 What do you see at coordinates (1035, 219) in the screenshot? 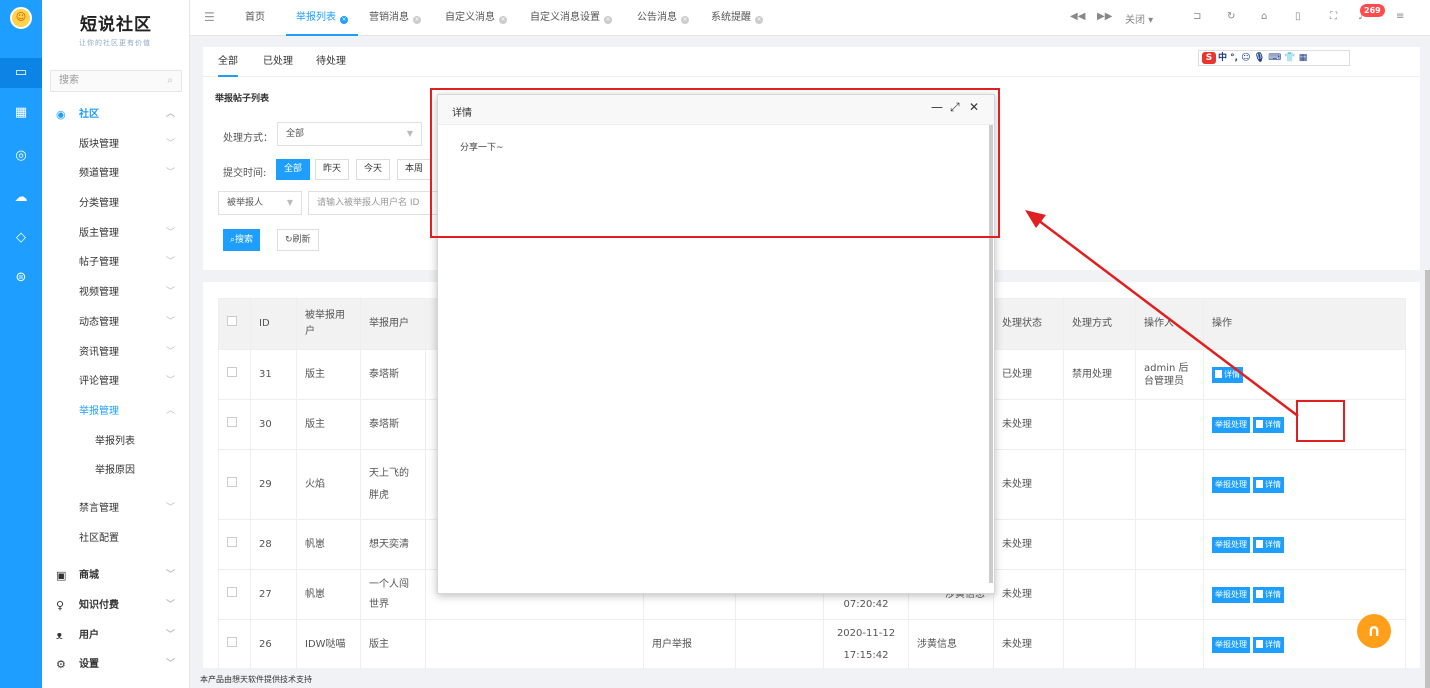
I see `annotation-arrow-head` at bounding box center [1035, 219].